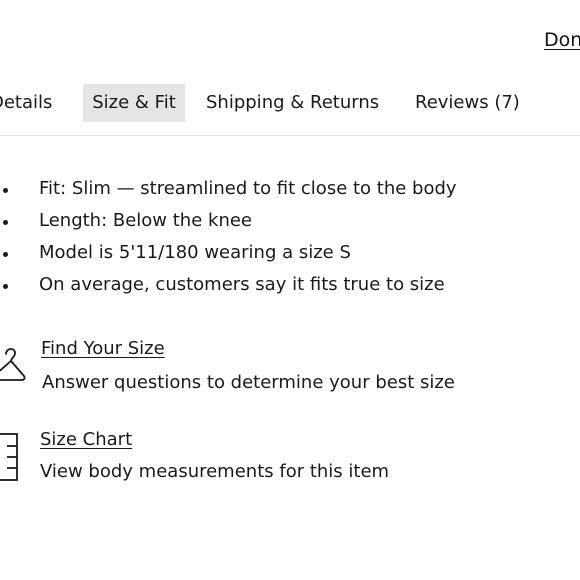 Image resolution: width=580 pixels, height=580 pixels. Describe the element at coordinates (30, 103) in the screenshot. I see `tab-details: Details` at that location.